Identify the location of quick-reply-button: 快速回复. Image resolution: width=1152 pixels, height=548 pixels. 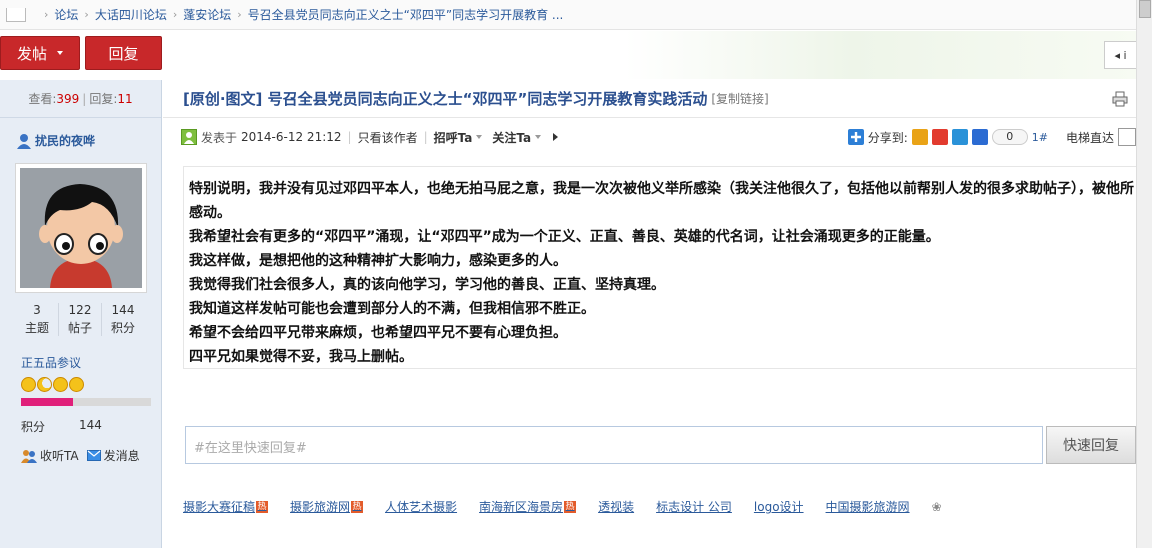
(1091, 445).